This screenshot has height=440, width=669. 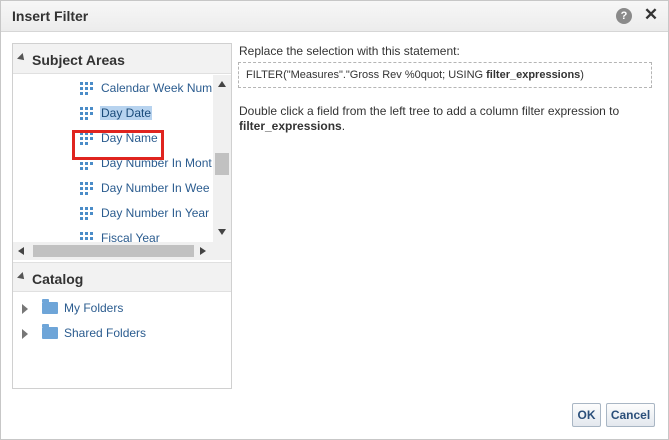 I want to click on tree-item-label: Day Number In Wee, so click(x=155, y=188).